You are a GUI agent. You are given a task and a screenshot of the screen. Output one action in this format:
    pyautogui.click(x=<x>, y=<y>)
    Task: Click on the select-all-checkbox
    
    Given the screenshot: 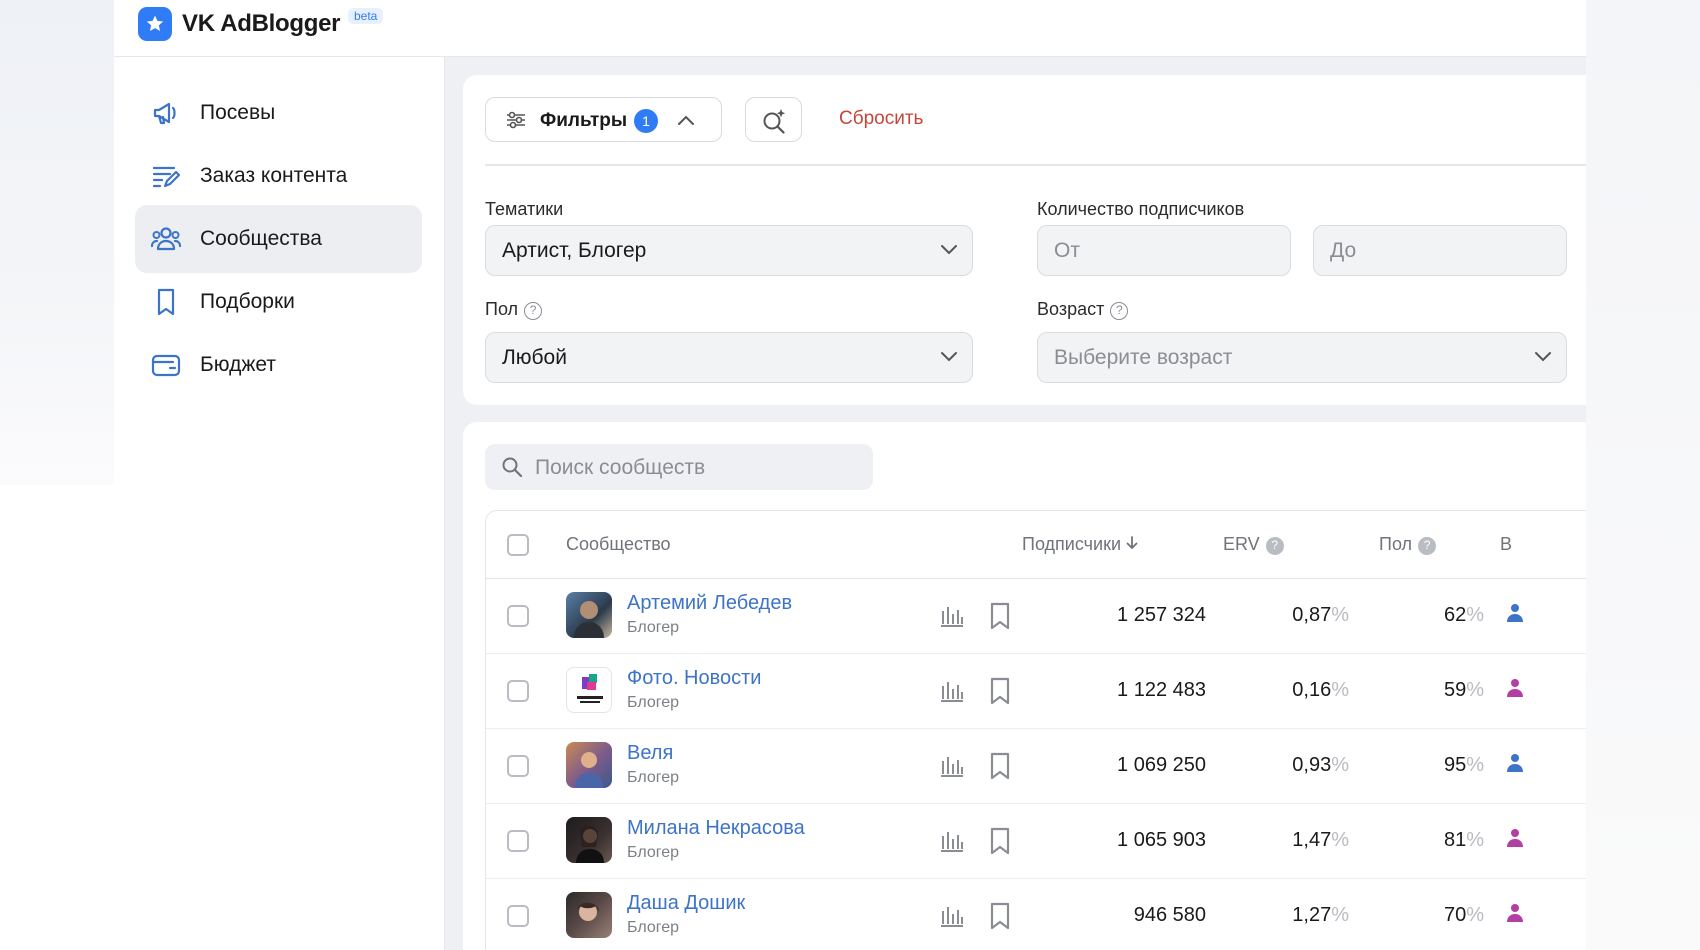 What is the action you would take?
    pyautogui.click(x=518, y=545)
    